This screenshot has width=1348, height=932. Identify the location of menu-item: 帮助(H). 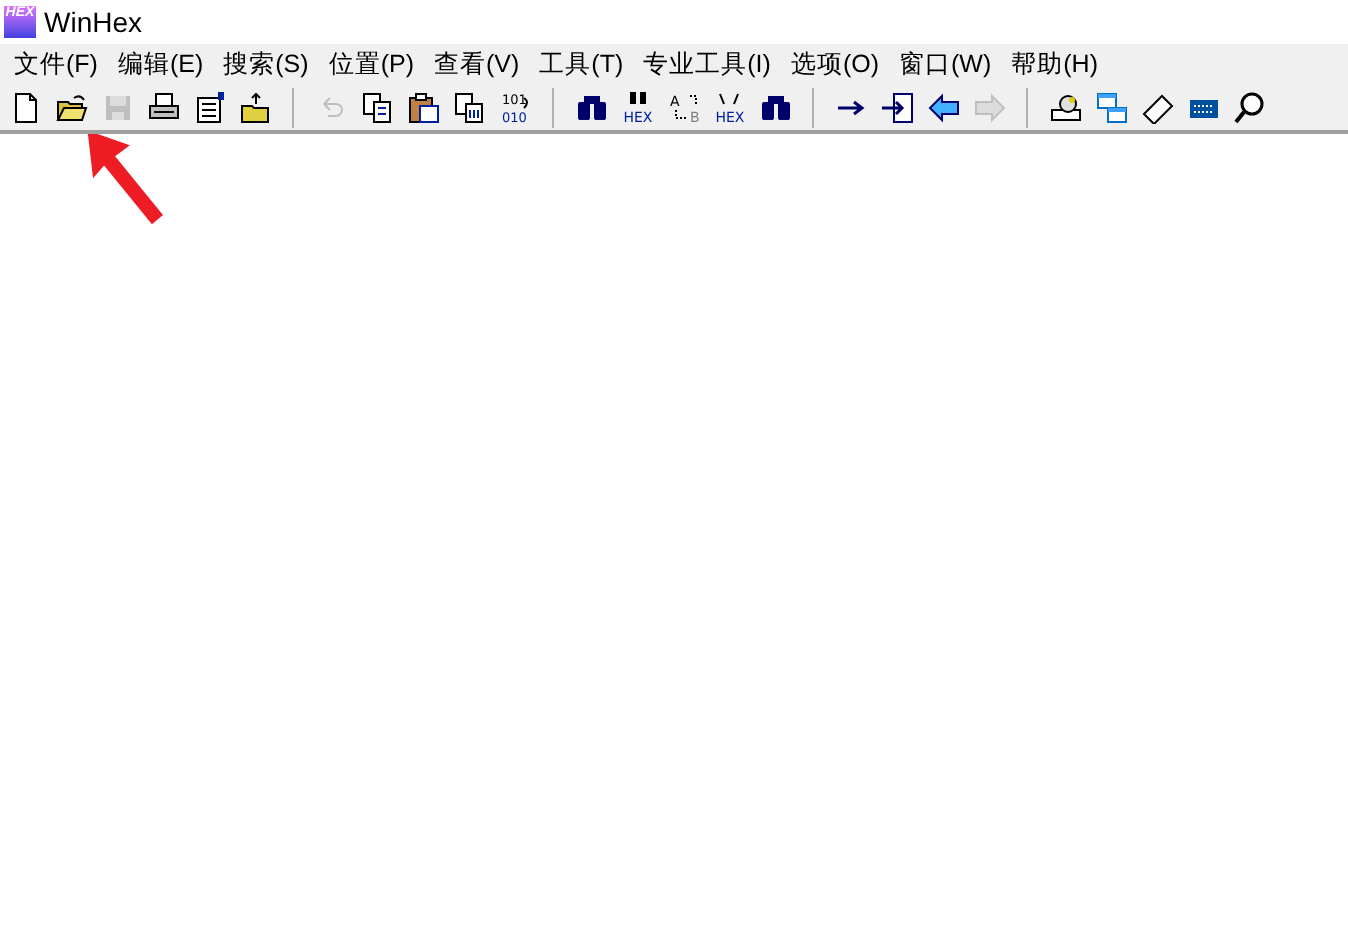
(1054, 64).